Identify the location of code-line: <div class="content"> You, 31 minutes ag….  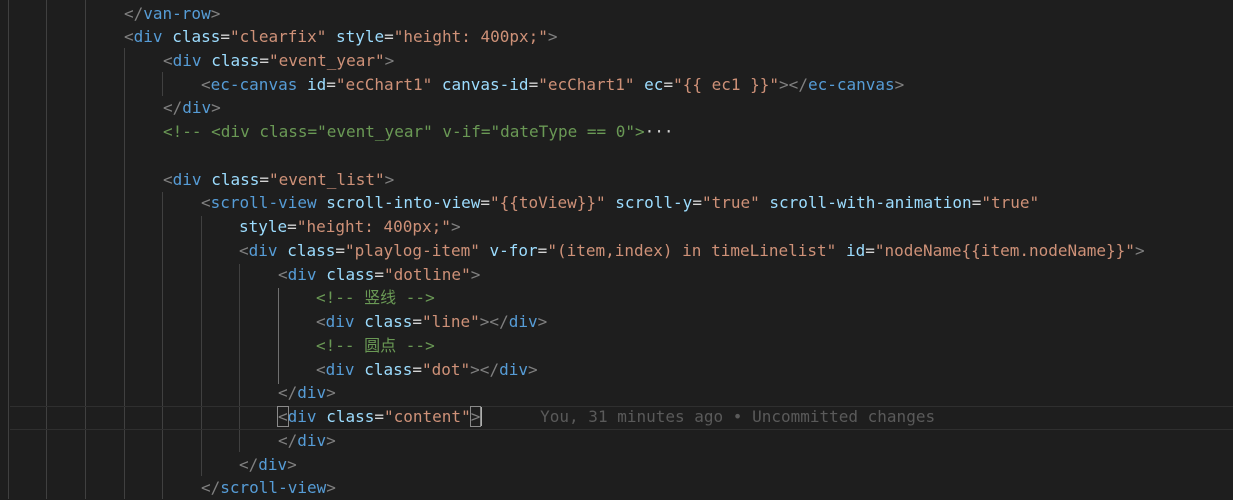
(606, 417).